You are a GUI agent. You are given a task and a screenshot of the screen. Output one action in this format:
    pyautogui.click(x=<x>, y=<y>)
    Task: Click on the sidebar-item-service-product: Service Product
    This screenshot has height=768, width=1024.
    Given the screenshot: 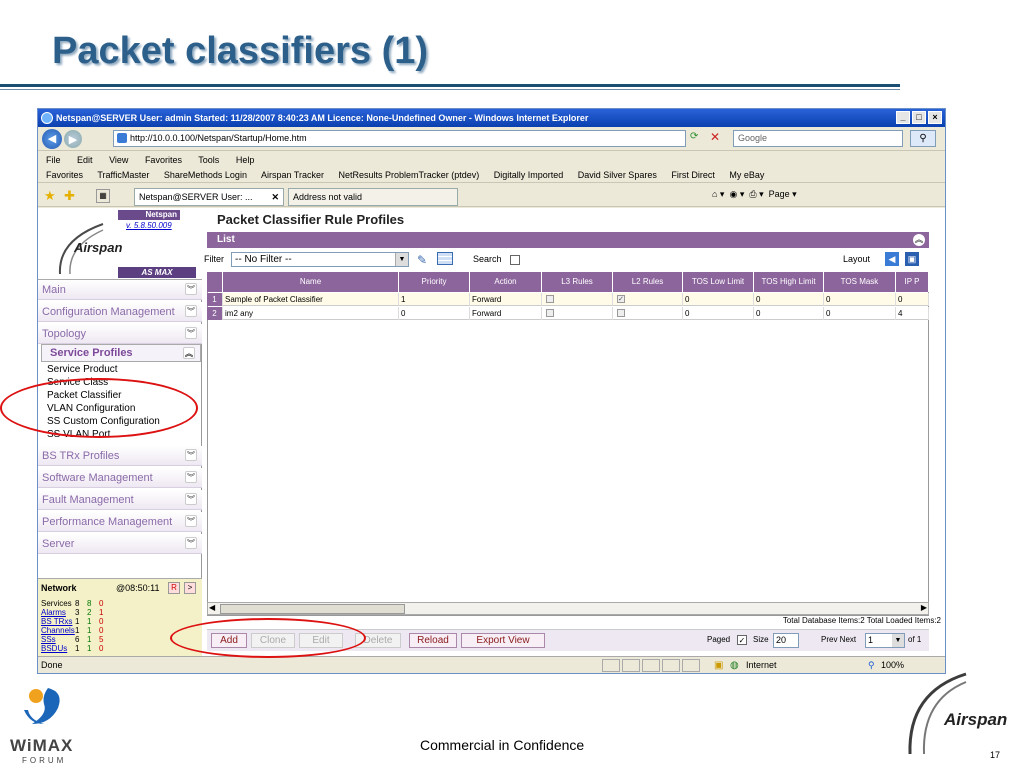 What is the action you would take?
    pyautogui.click(x=82, y=370)
    